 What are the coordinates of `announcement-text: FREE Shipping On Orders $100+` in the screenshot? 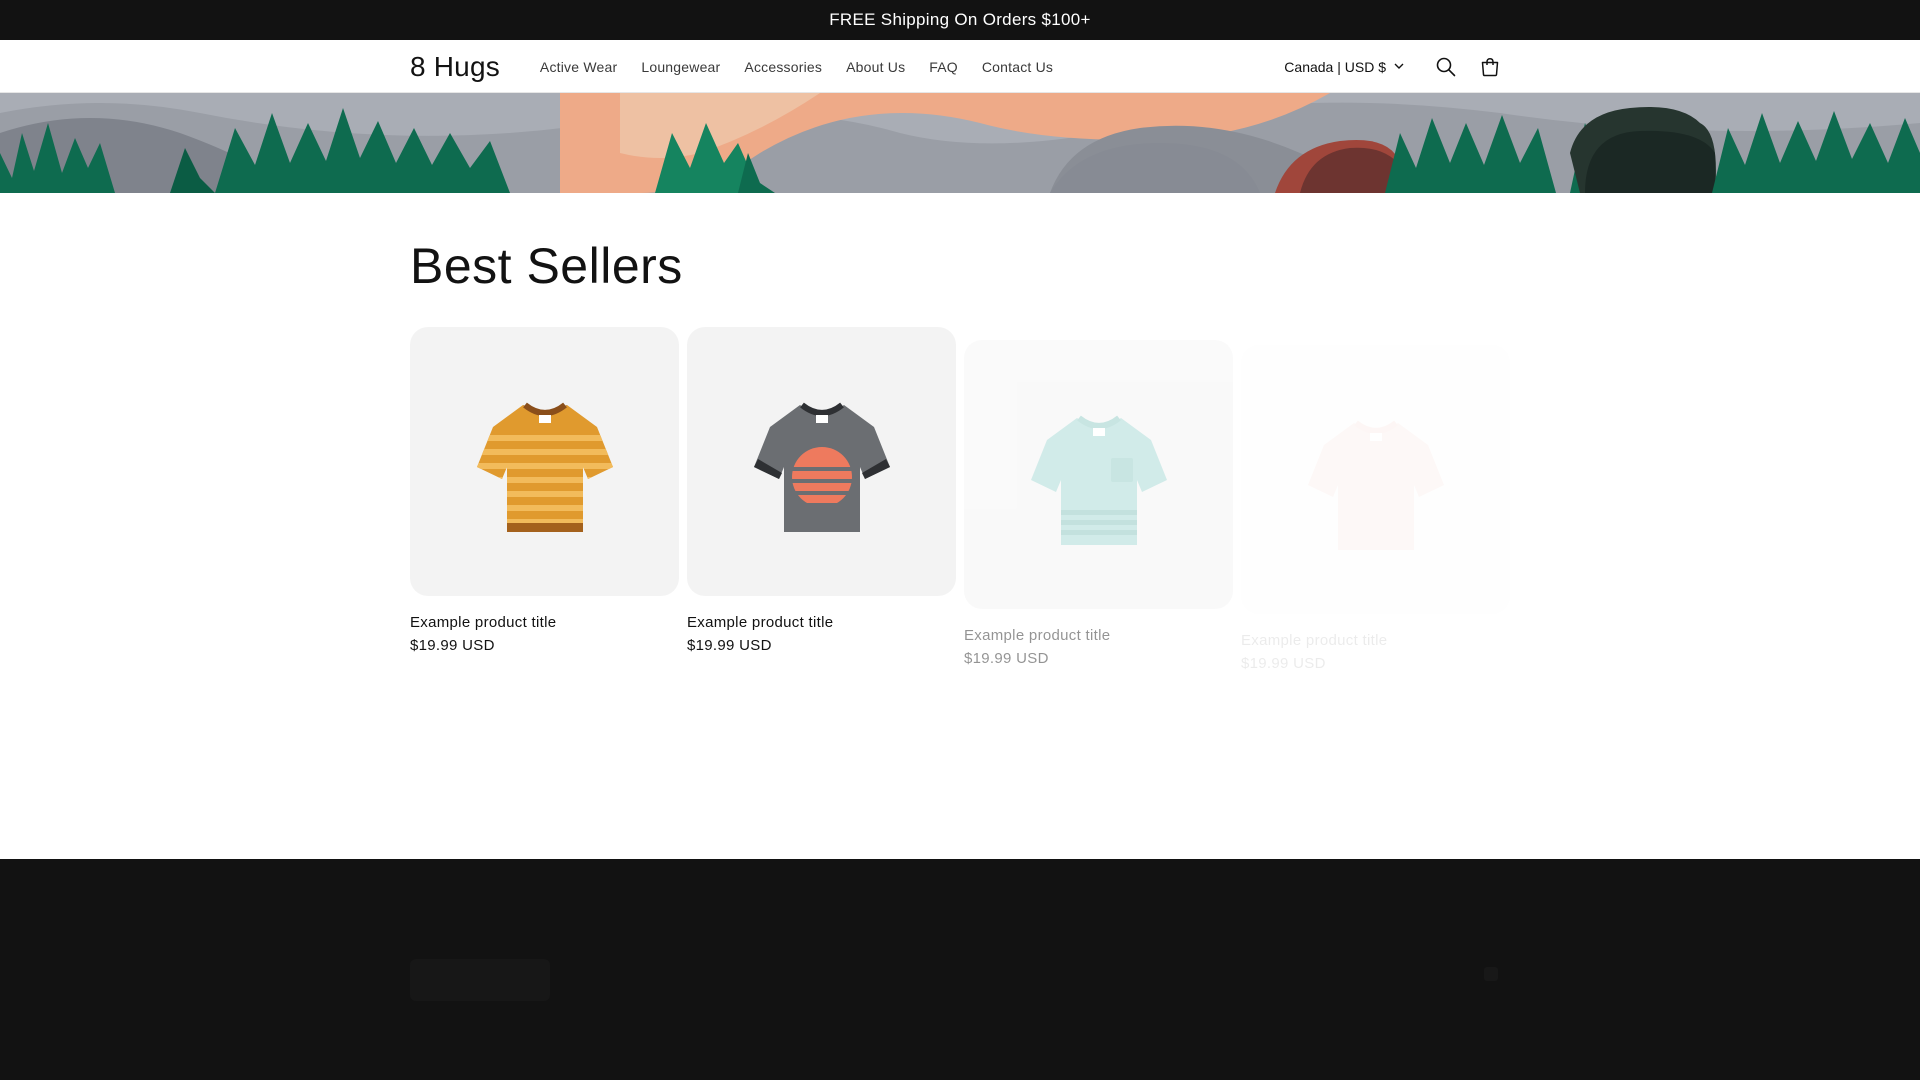 It's located at (960, 19).